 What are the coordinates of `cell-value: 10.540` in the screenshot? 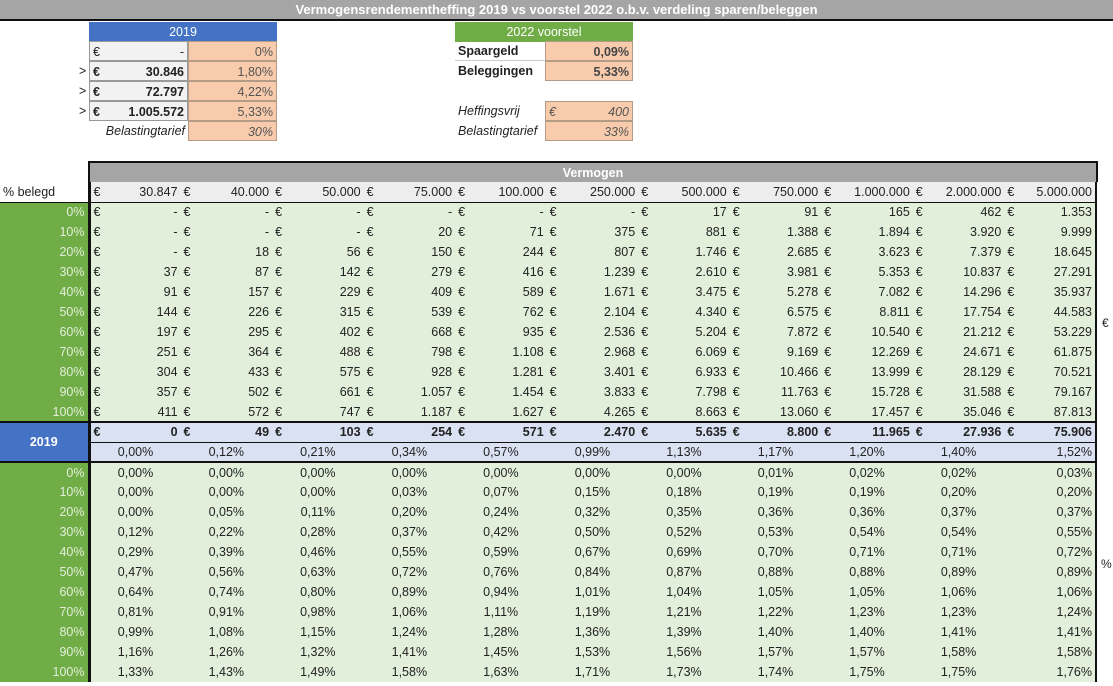 It's located at (890, 332).